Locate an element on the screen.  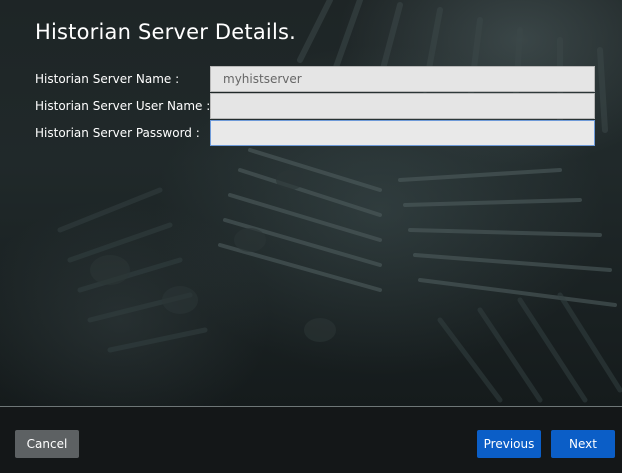
page-title: Historian Server Details. is located at coordinates (165, 32).